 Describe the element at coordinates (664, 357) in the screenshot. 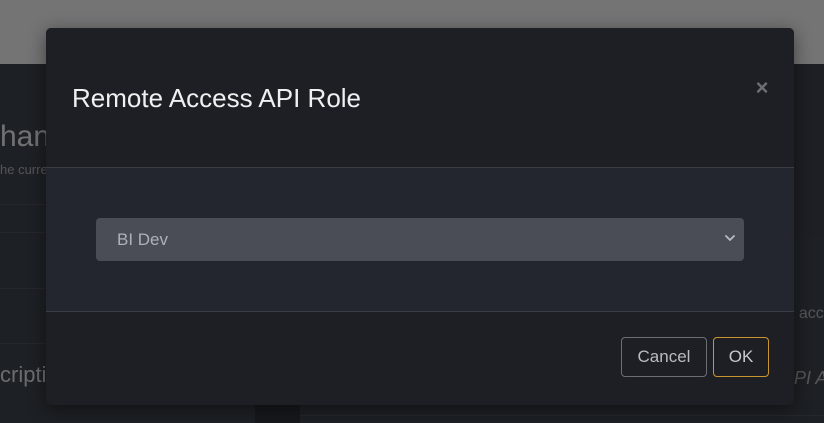

I see `cancel-button: Cancel` at that location.